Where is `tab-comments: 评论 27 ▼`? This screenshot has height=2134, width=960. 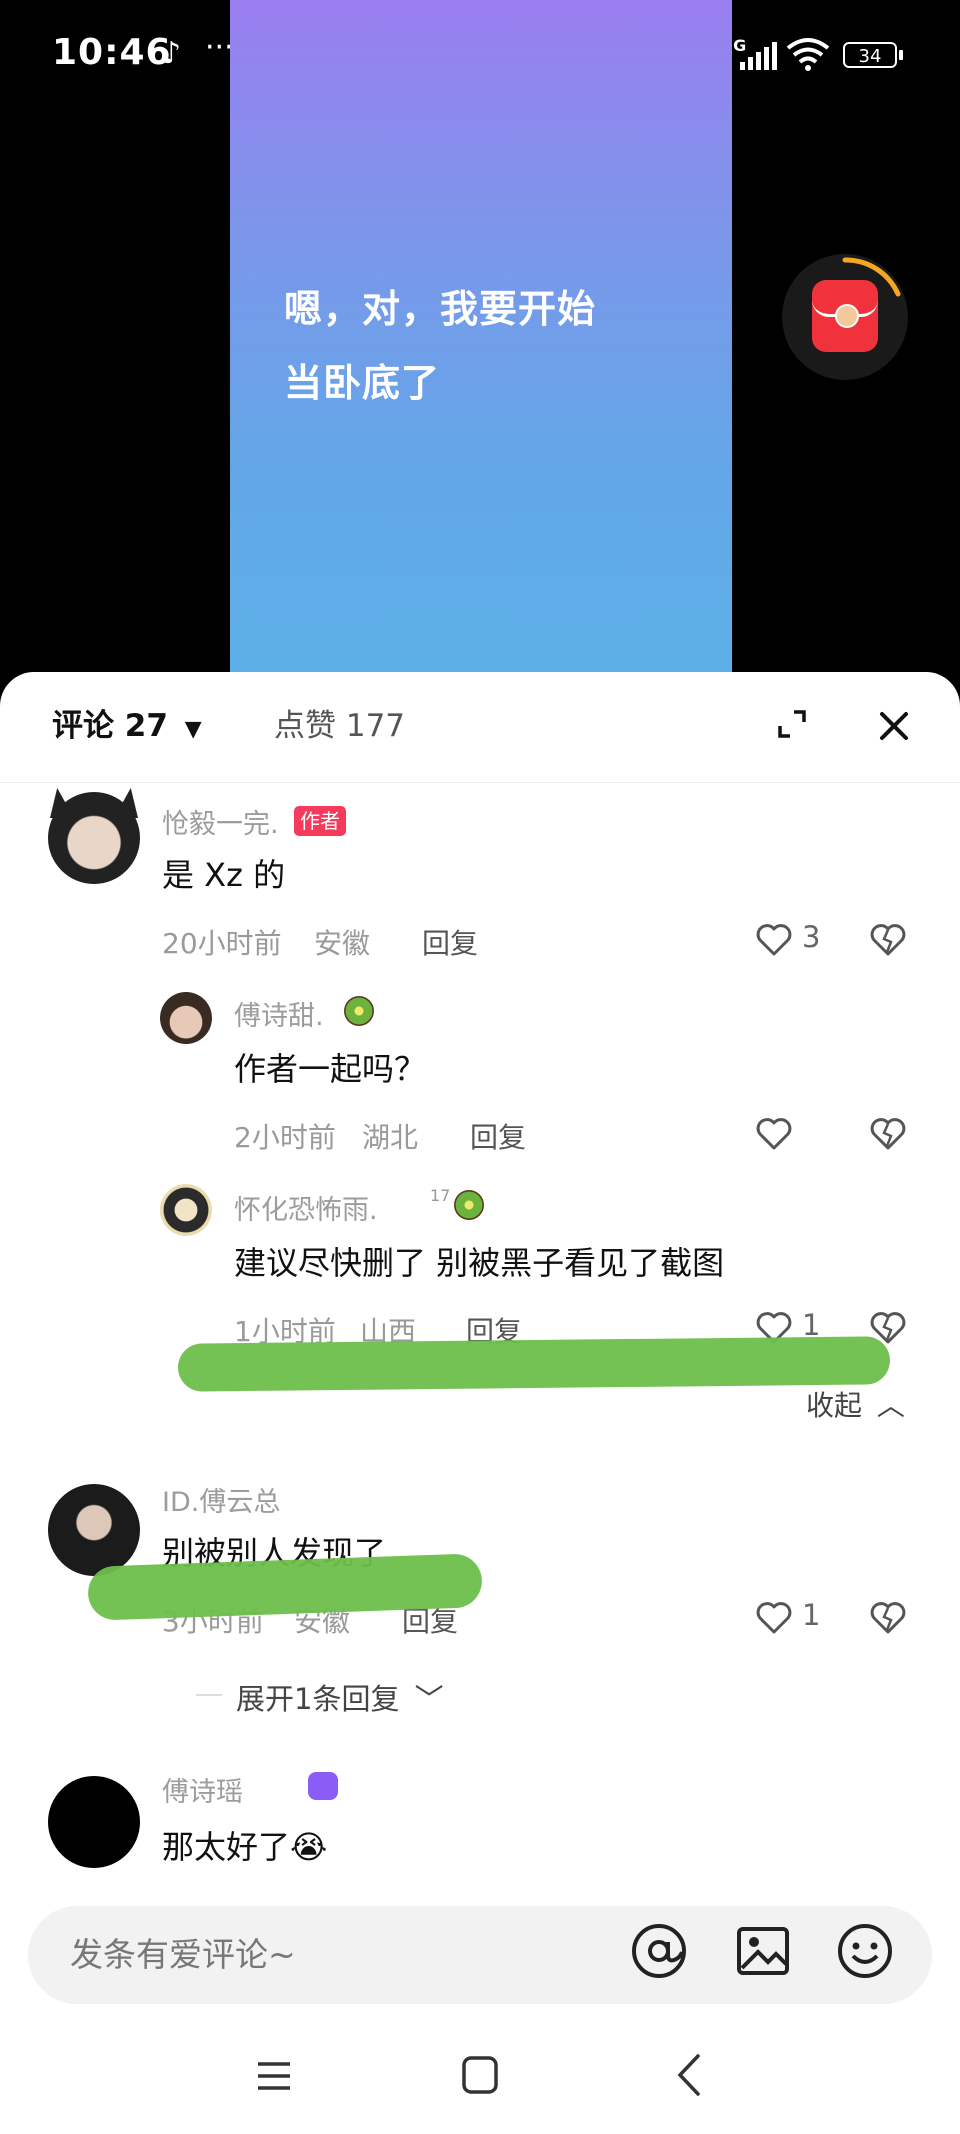
tab-comments: 评论 27 ▼ is located at coordinates (127, 722).